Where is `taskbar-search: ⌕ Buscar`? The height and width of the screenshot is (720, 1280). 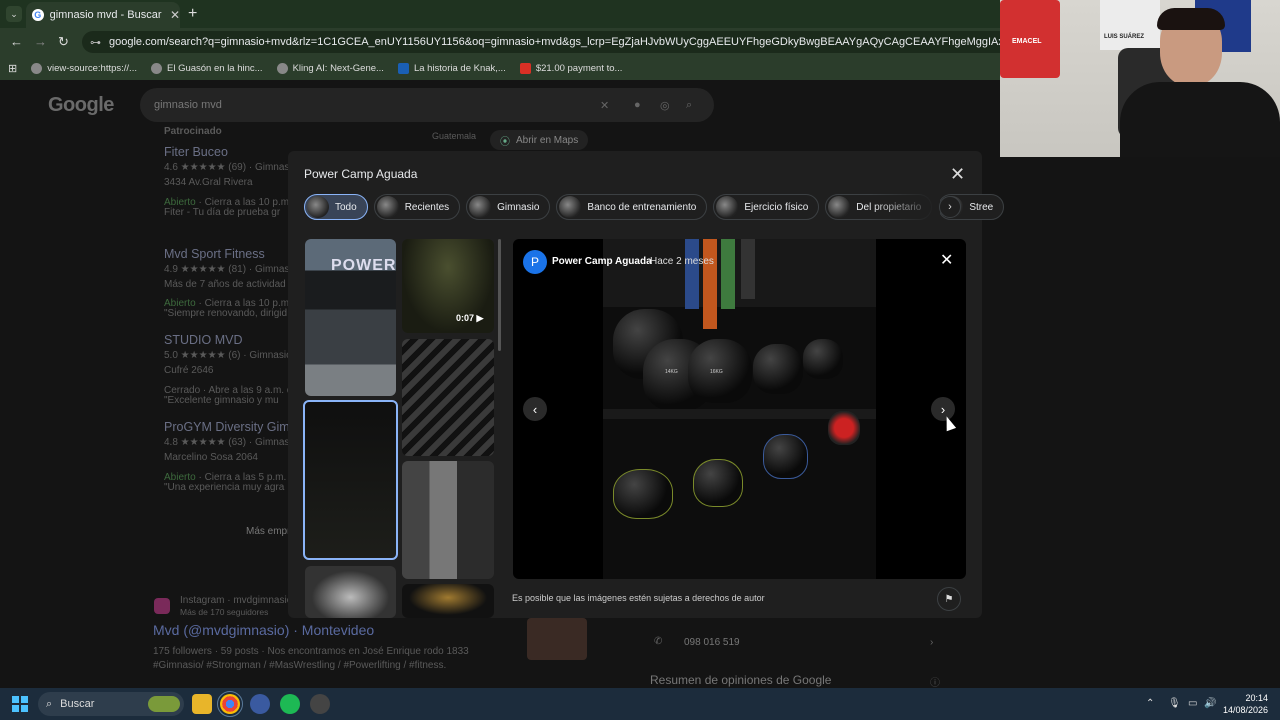
taskbar-search: ⌕ Buscar is located at coordinates (111, 704).